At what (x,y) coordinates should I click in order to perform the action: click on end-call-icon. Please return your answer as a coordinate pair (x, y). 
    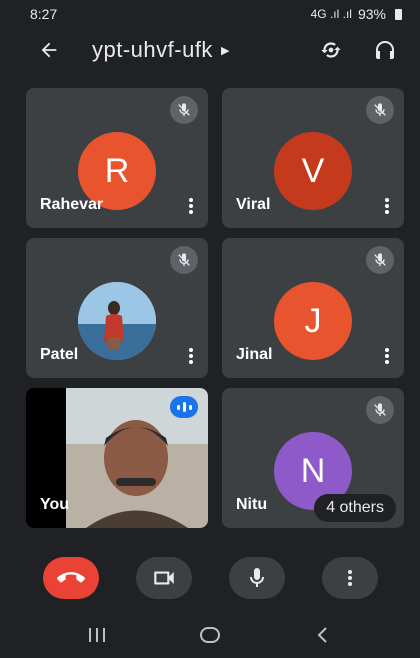
    Looking at the image, I should click on (70, 577).